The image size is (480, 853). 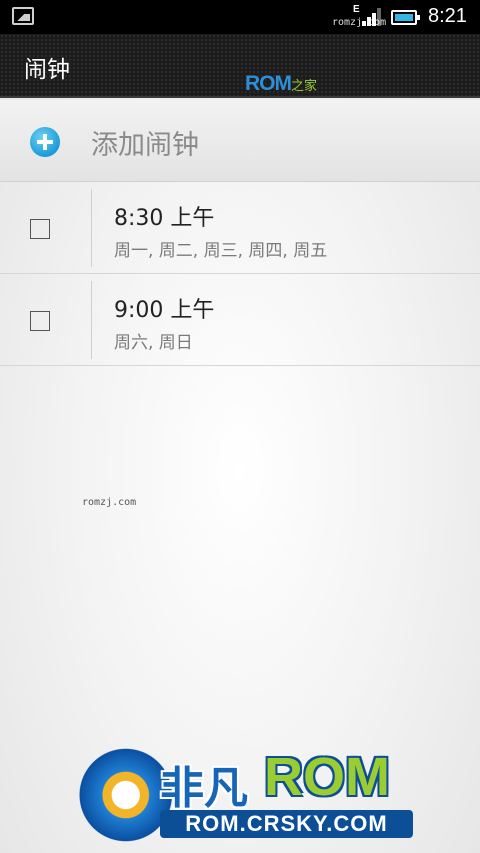 What do you see at coordinates (447, 16) in the screenshot?
I see `status-time: 8:21` at bounding box center [447, 16].